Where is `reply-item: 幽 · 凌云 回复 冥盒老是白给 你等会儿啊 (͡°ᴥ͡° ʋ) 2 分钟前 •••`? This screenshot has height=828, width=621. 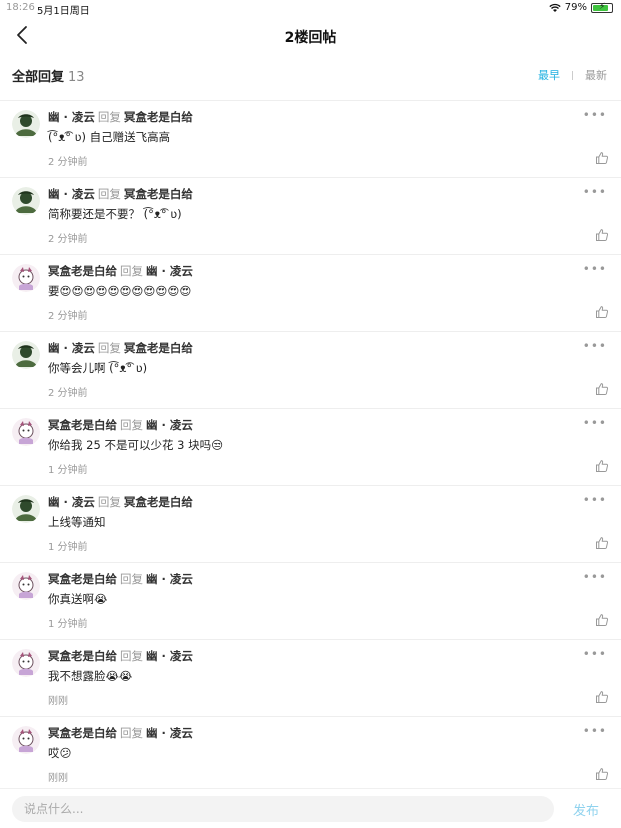
reply-item: 幽 · 凌云 回复 冥盒老是白给 你等会儿啊 (͡°ᴥ͡° ʋ) 2 分钟前 ••• is located at coordinates (310, 369).